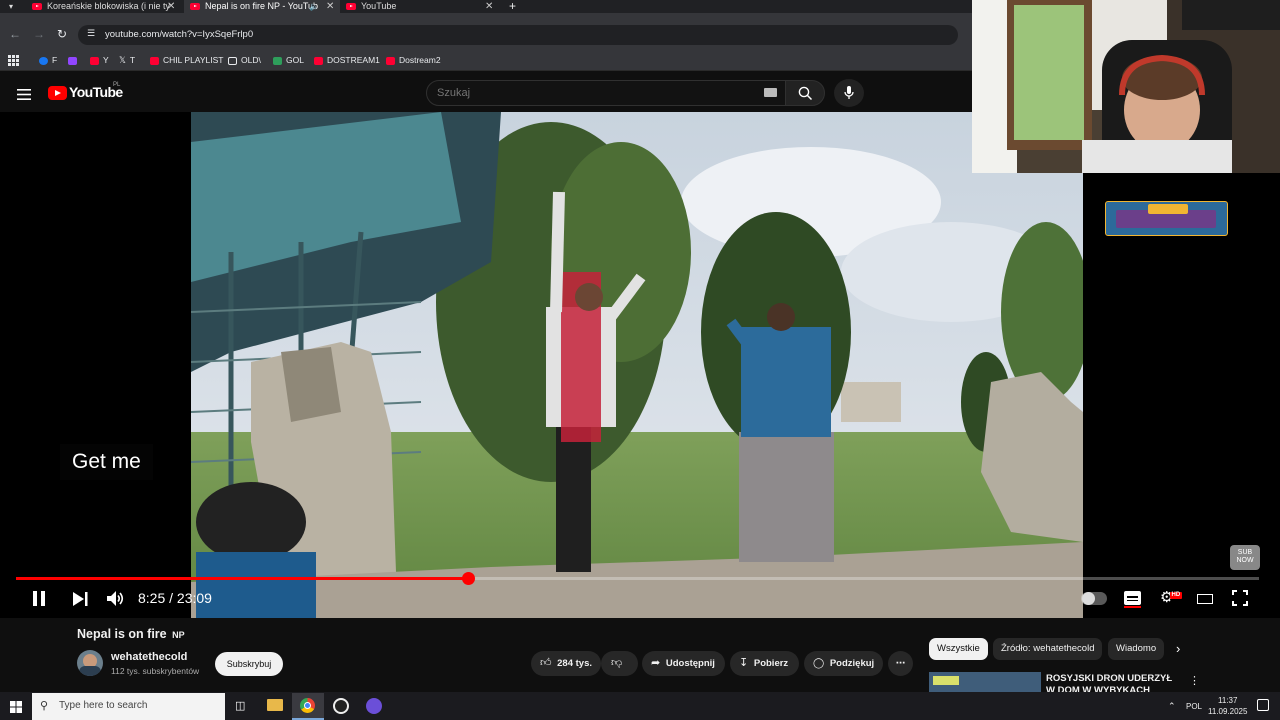 This screenshot has width=1280, height=720. I want to click on webcam-image, so click(1126, 86).